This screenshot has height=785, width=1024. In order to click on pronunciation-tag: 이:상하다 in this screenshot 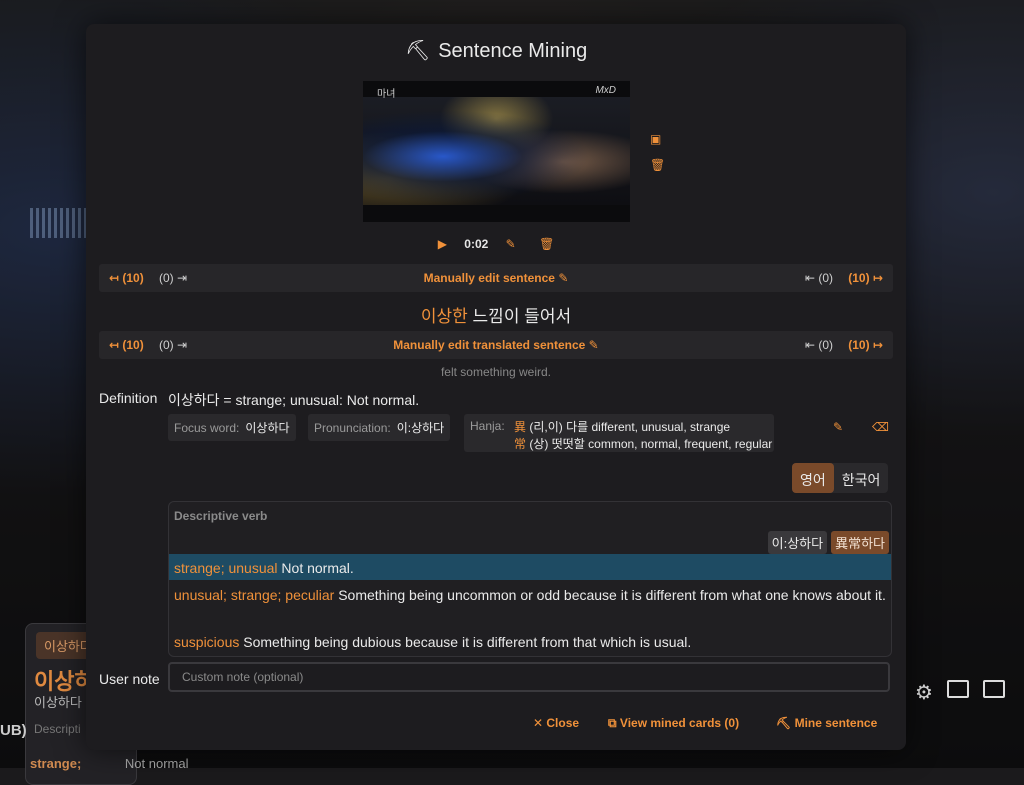, I will do `click(797, 542)`.